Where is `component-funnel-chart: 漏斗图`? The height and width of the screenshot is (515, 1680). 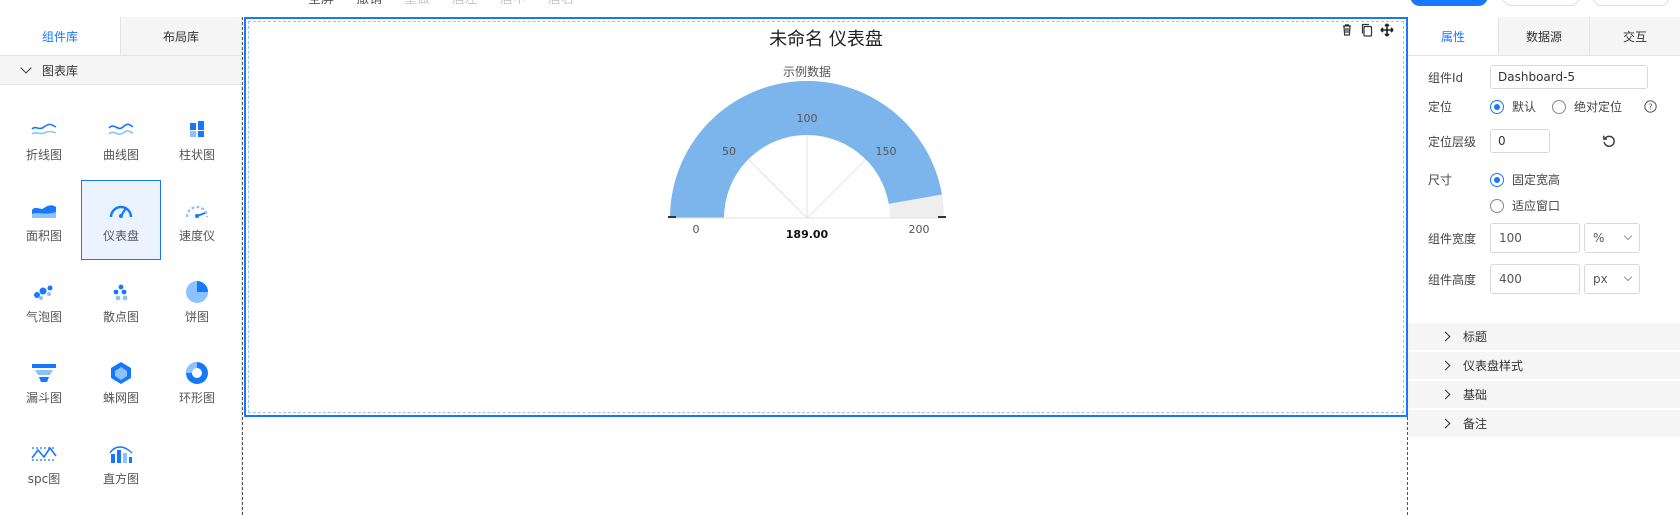
component-funnel-chart: 漏斗图 is located at coordinates (44, 382).